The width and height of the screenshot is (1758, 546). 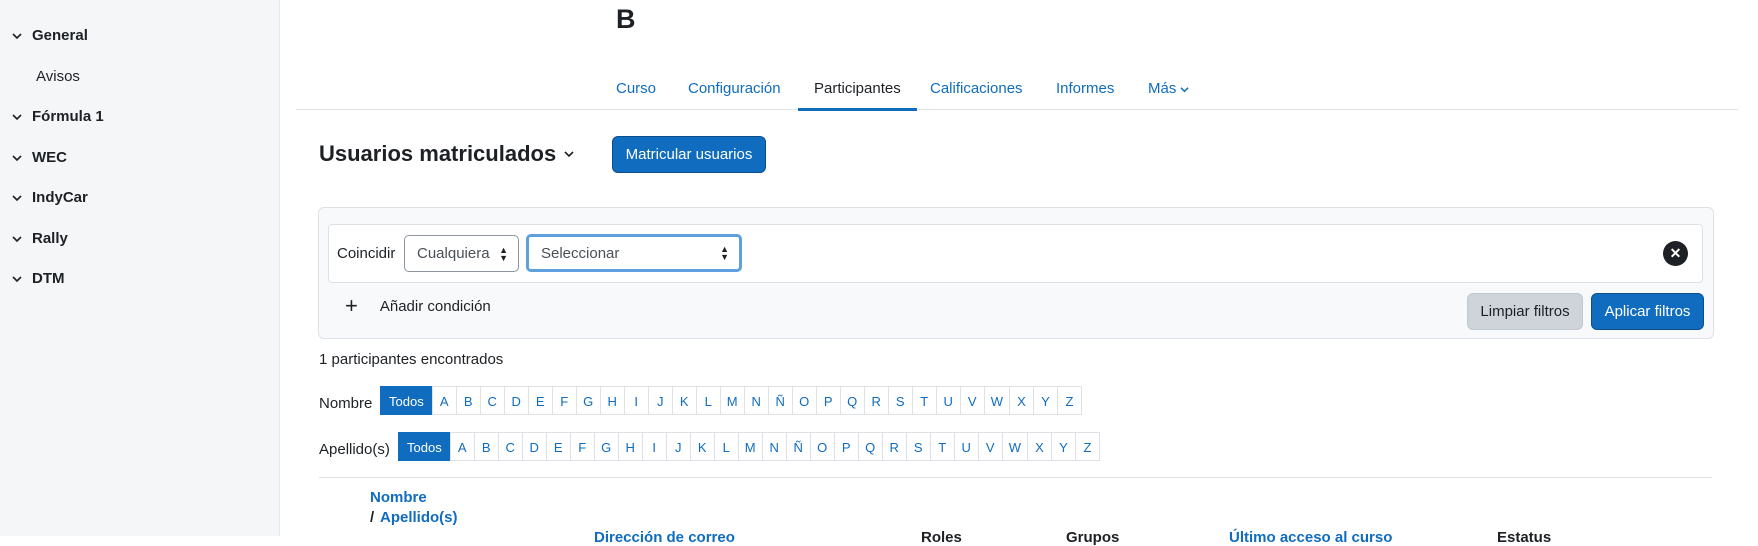 I want to click on first-initial-letter: D, so click(x=516, y=400).